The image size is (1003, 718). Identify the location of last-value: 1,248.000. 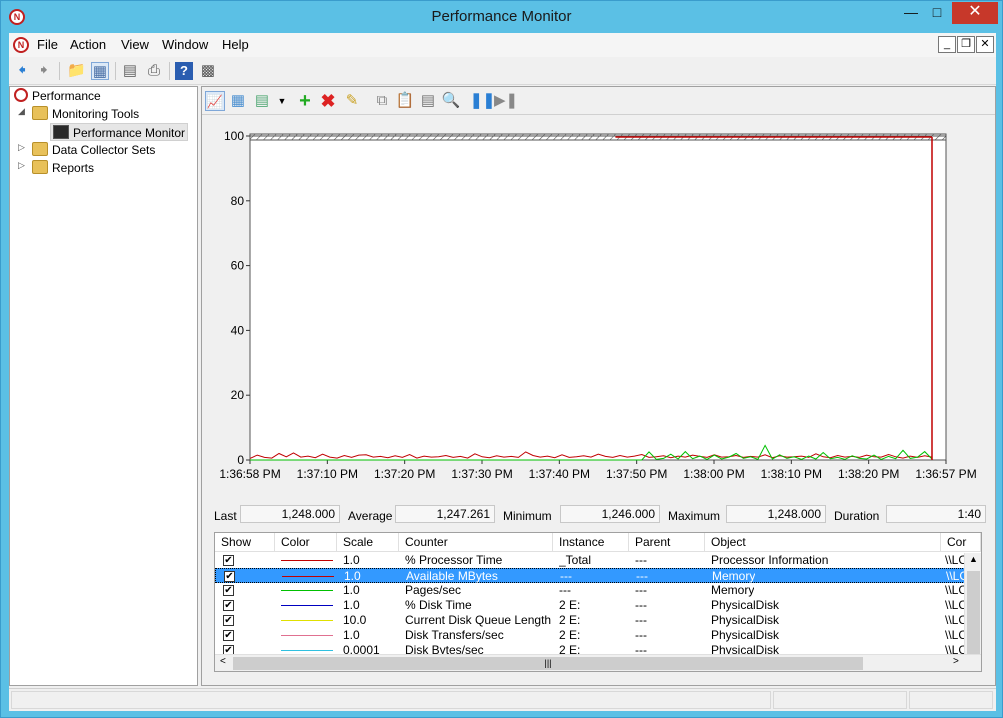
(290, 514).